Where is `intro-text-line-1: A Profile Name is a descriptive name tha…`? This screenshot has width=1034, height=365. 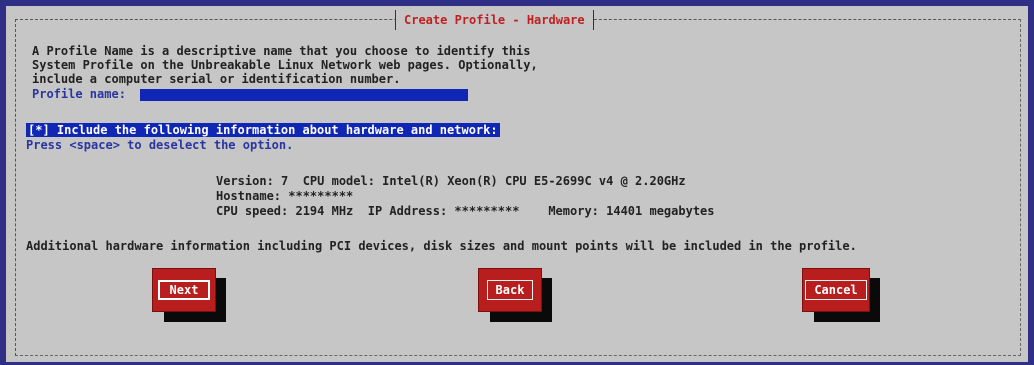 intro-text-line-1: A Profile Name is a descriptive name tha… is located at coordinates (281, 51).